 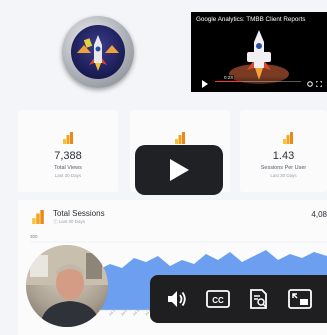 I want to click on video-progress, so click(x=258, y=81).